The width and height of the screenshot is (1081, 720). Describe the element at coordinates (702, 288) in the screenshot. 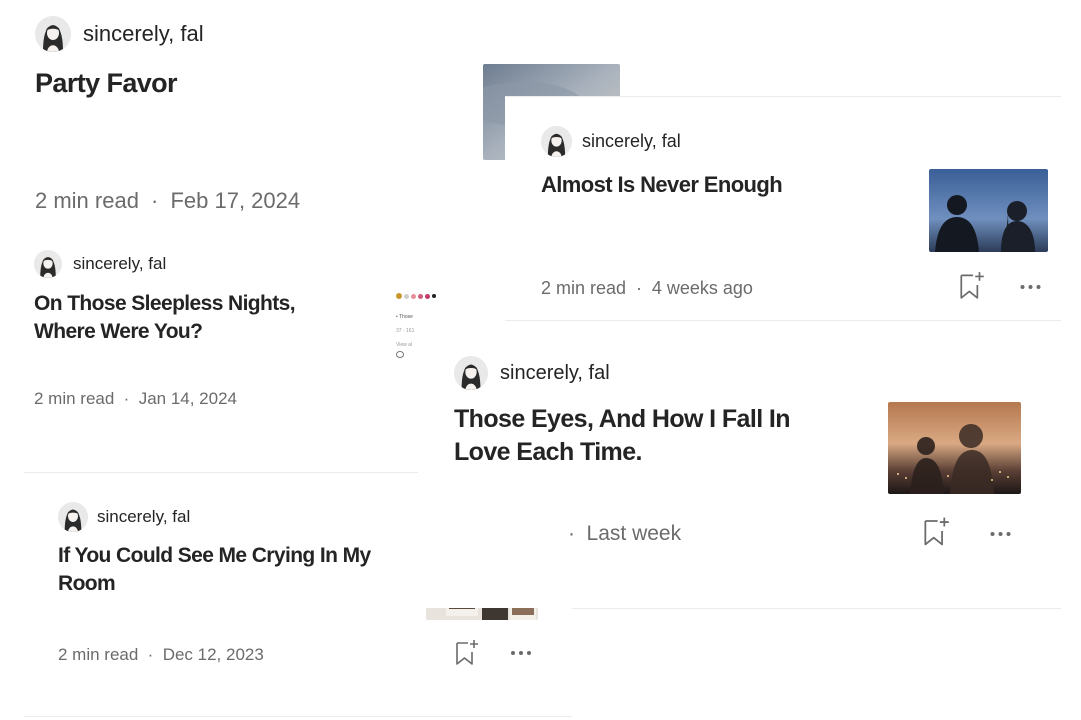

I see `publish-date: 4 weeks ago` at that location.